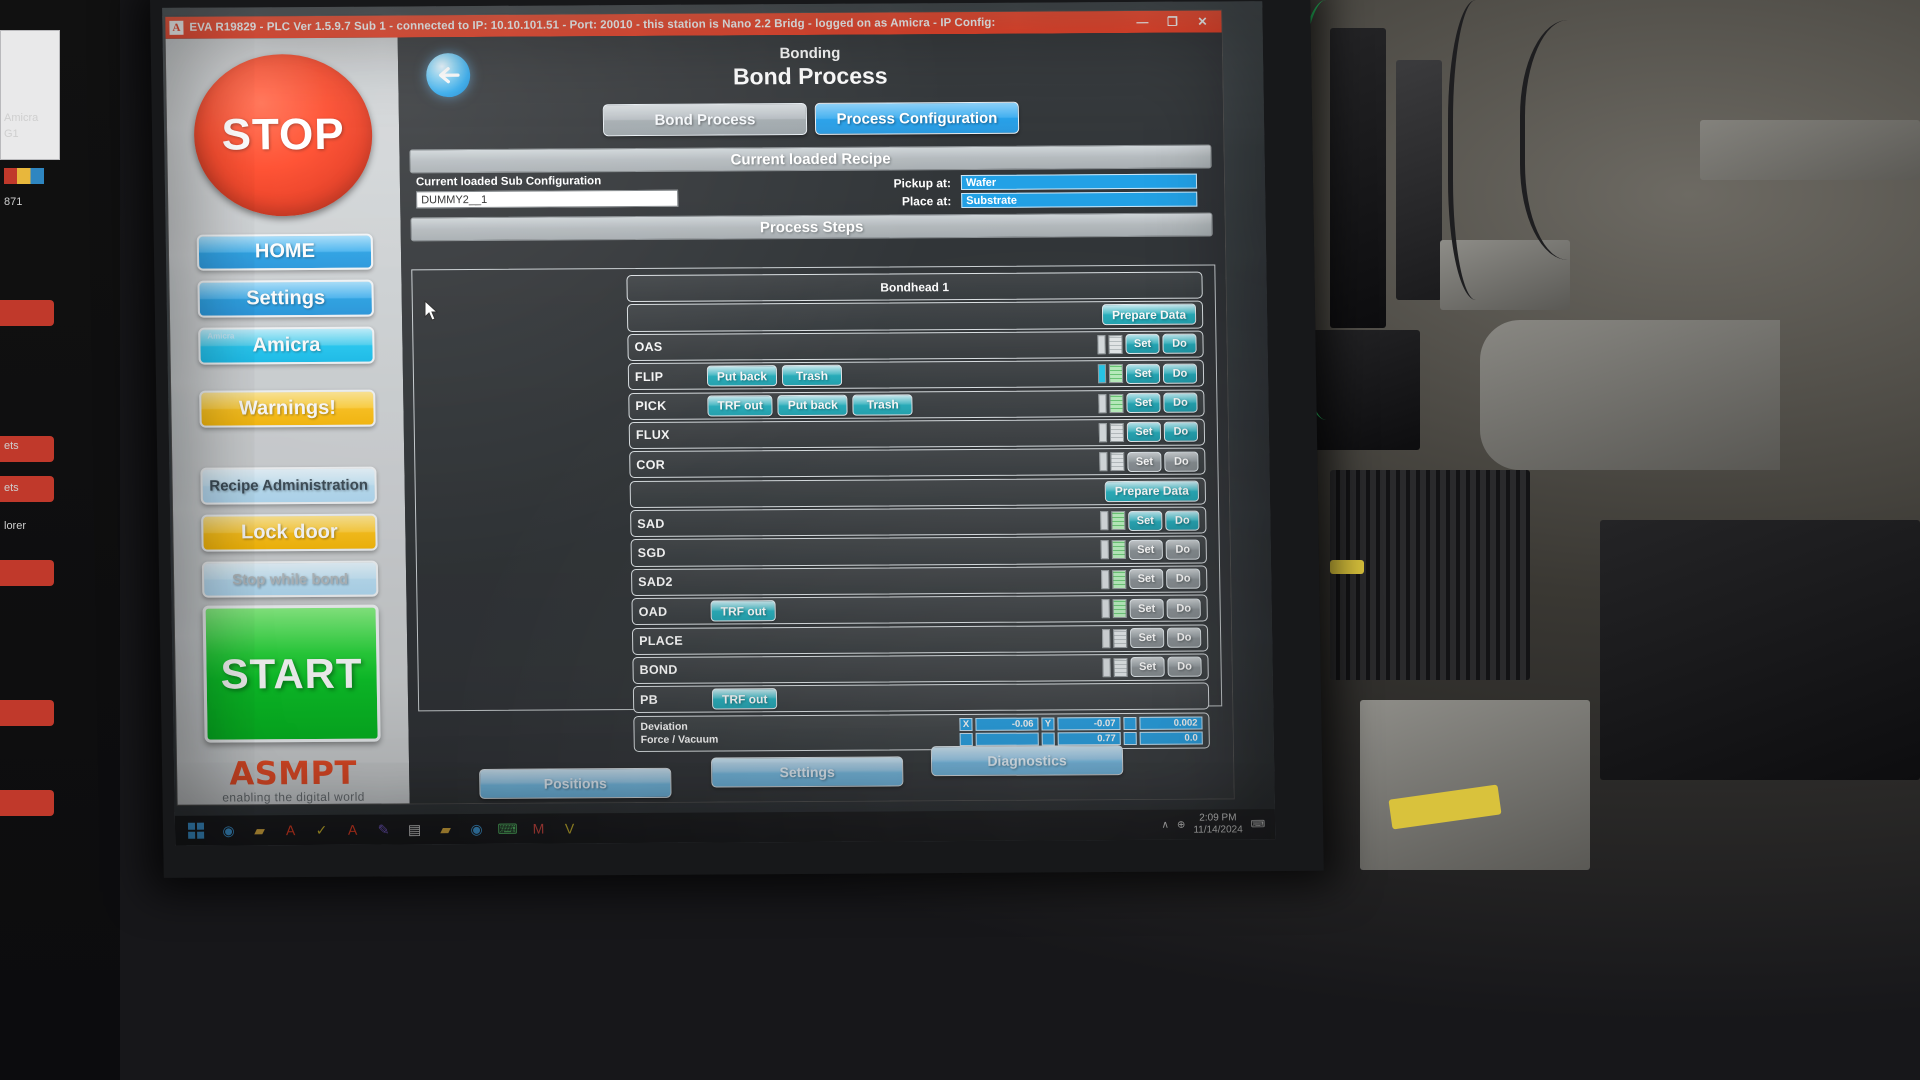 The image size is (1920, 1080). Describe the element at coordinates (445, 829) in the screenshot. I see `explorer-icon: ▰` at that location.